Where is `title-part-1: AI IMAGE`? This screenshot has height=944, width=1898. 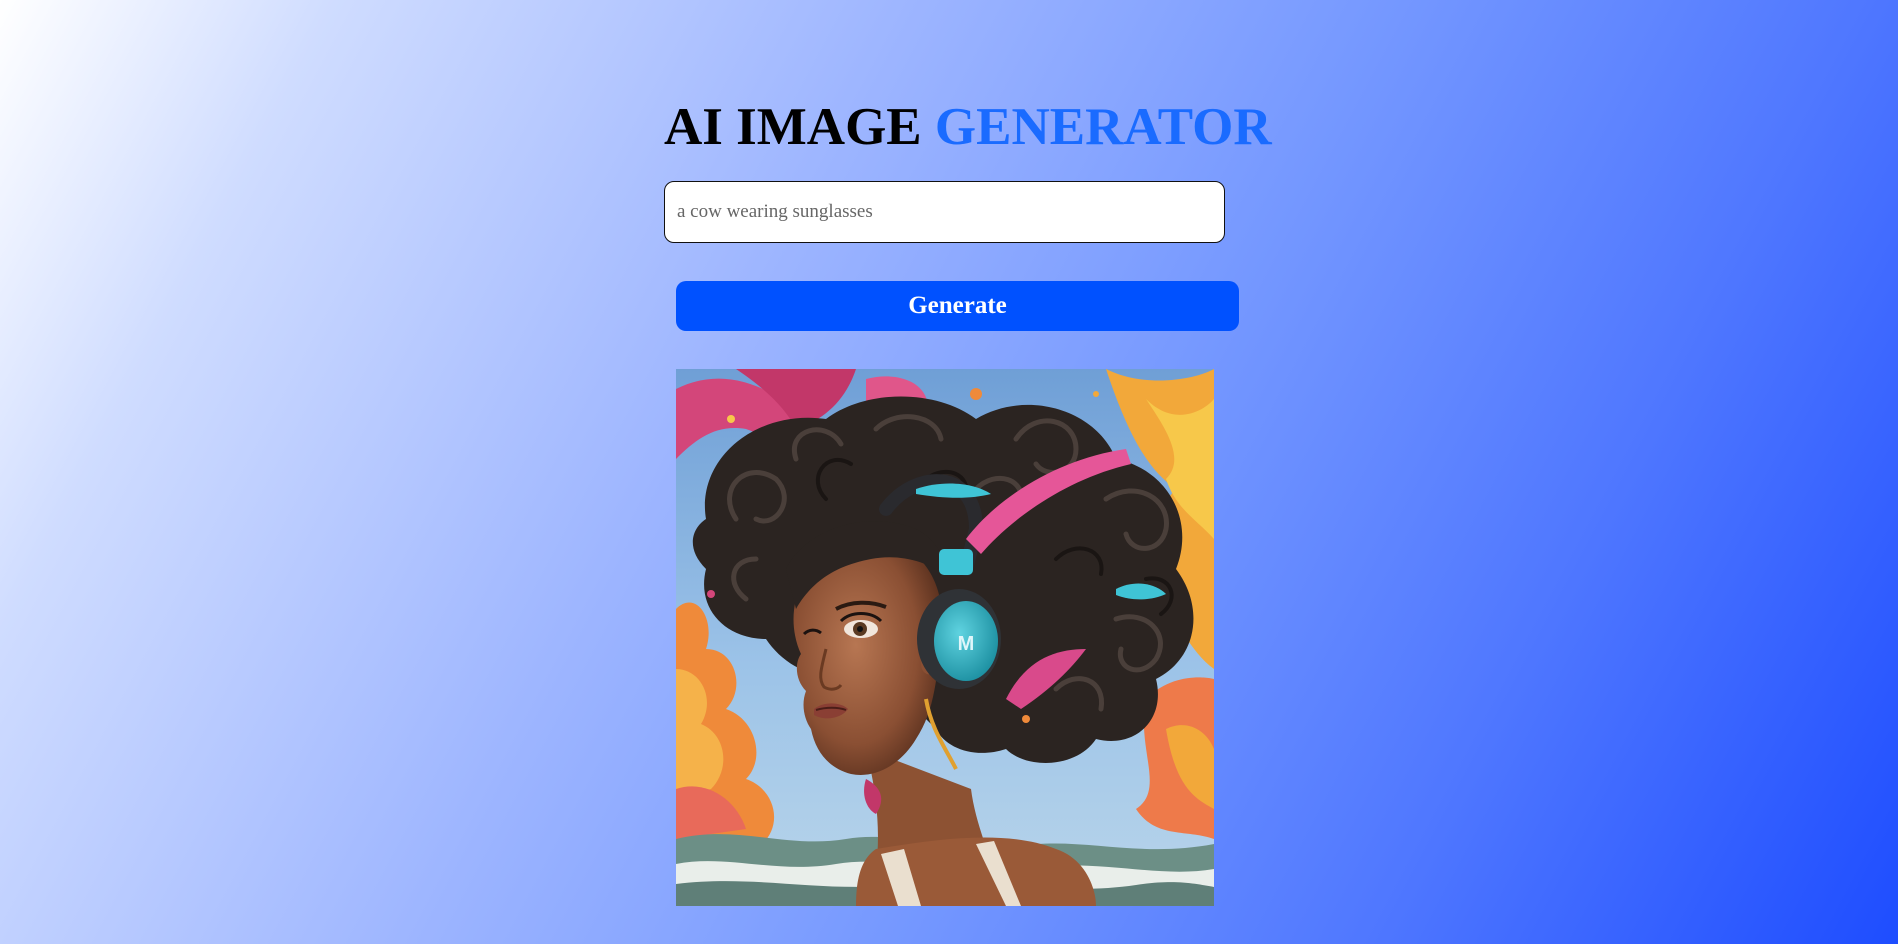
title-part-1: AI IMAGE is located at coordinates (793, 127).